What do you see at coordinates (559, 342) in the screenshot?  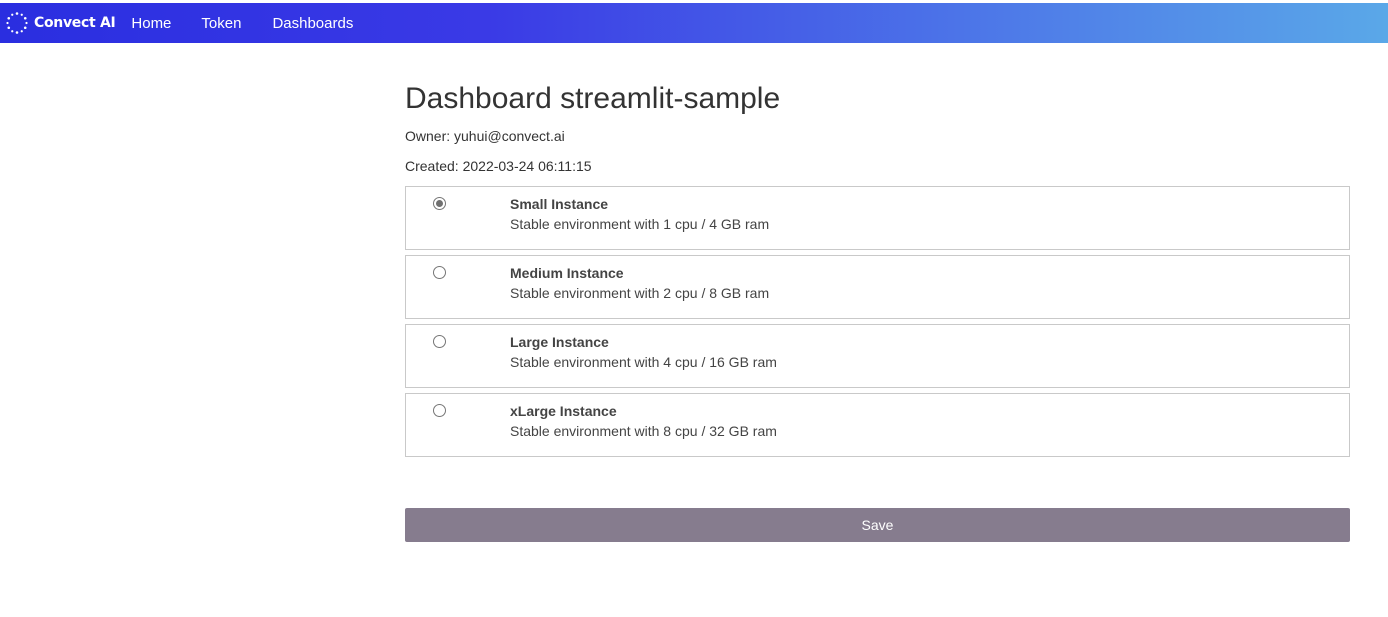 I see `instance-title: Large Instance` at bounding box center [559, 342].